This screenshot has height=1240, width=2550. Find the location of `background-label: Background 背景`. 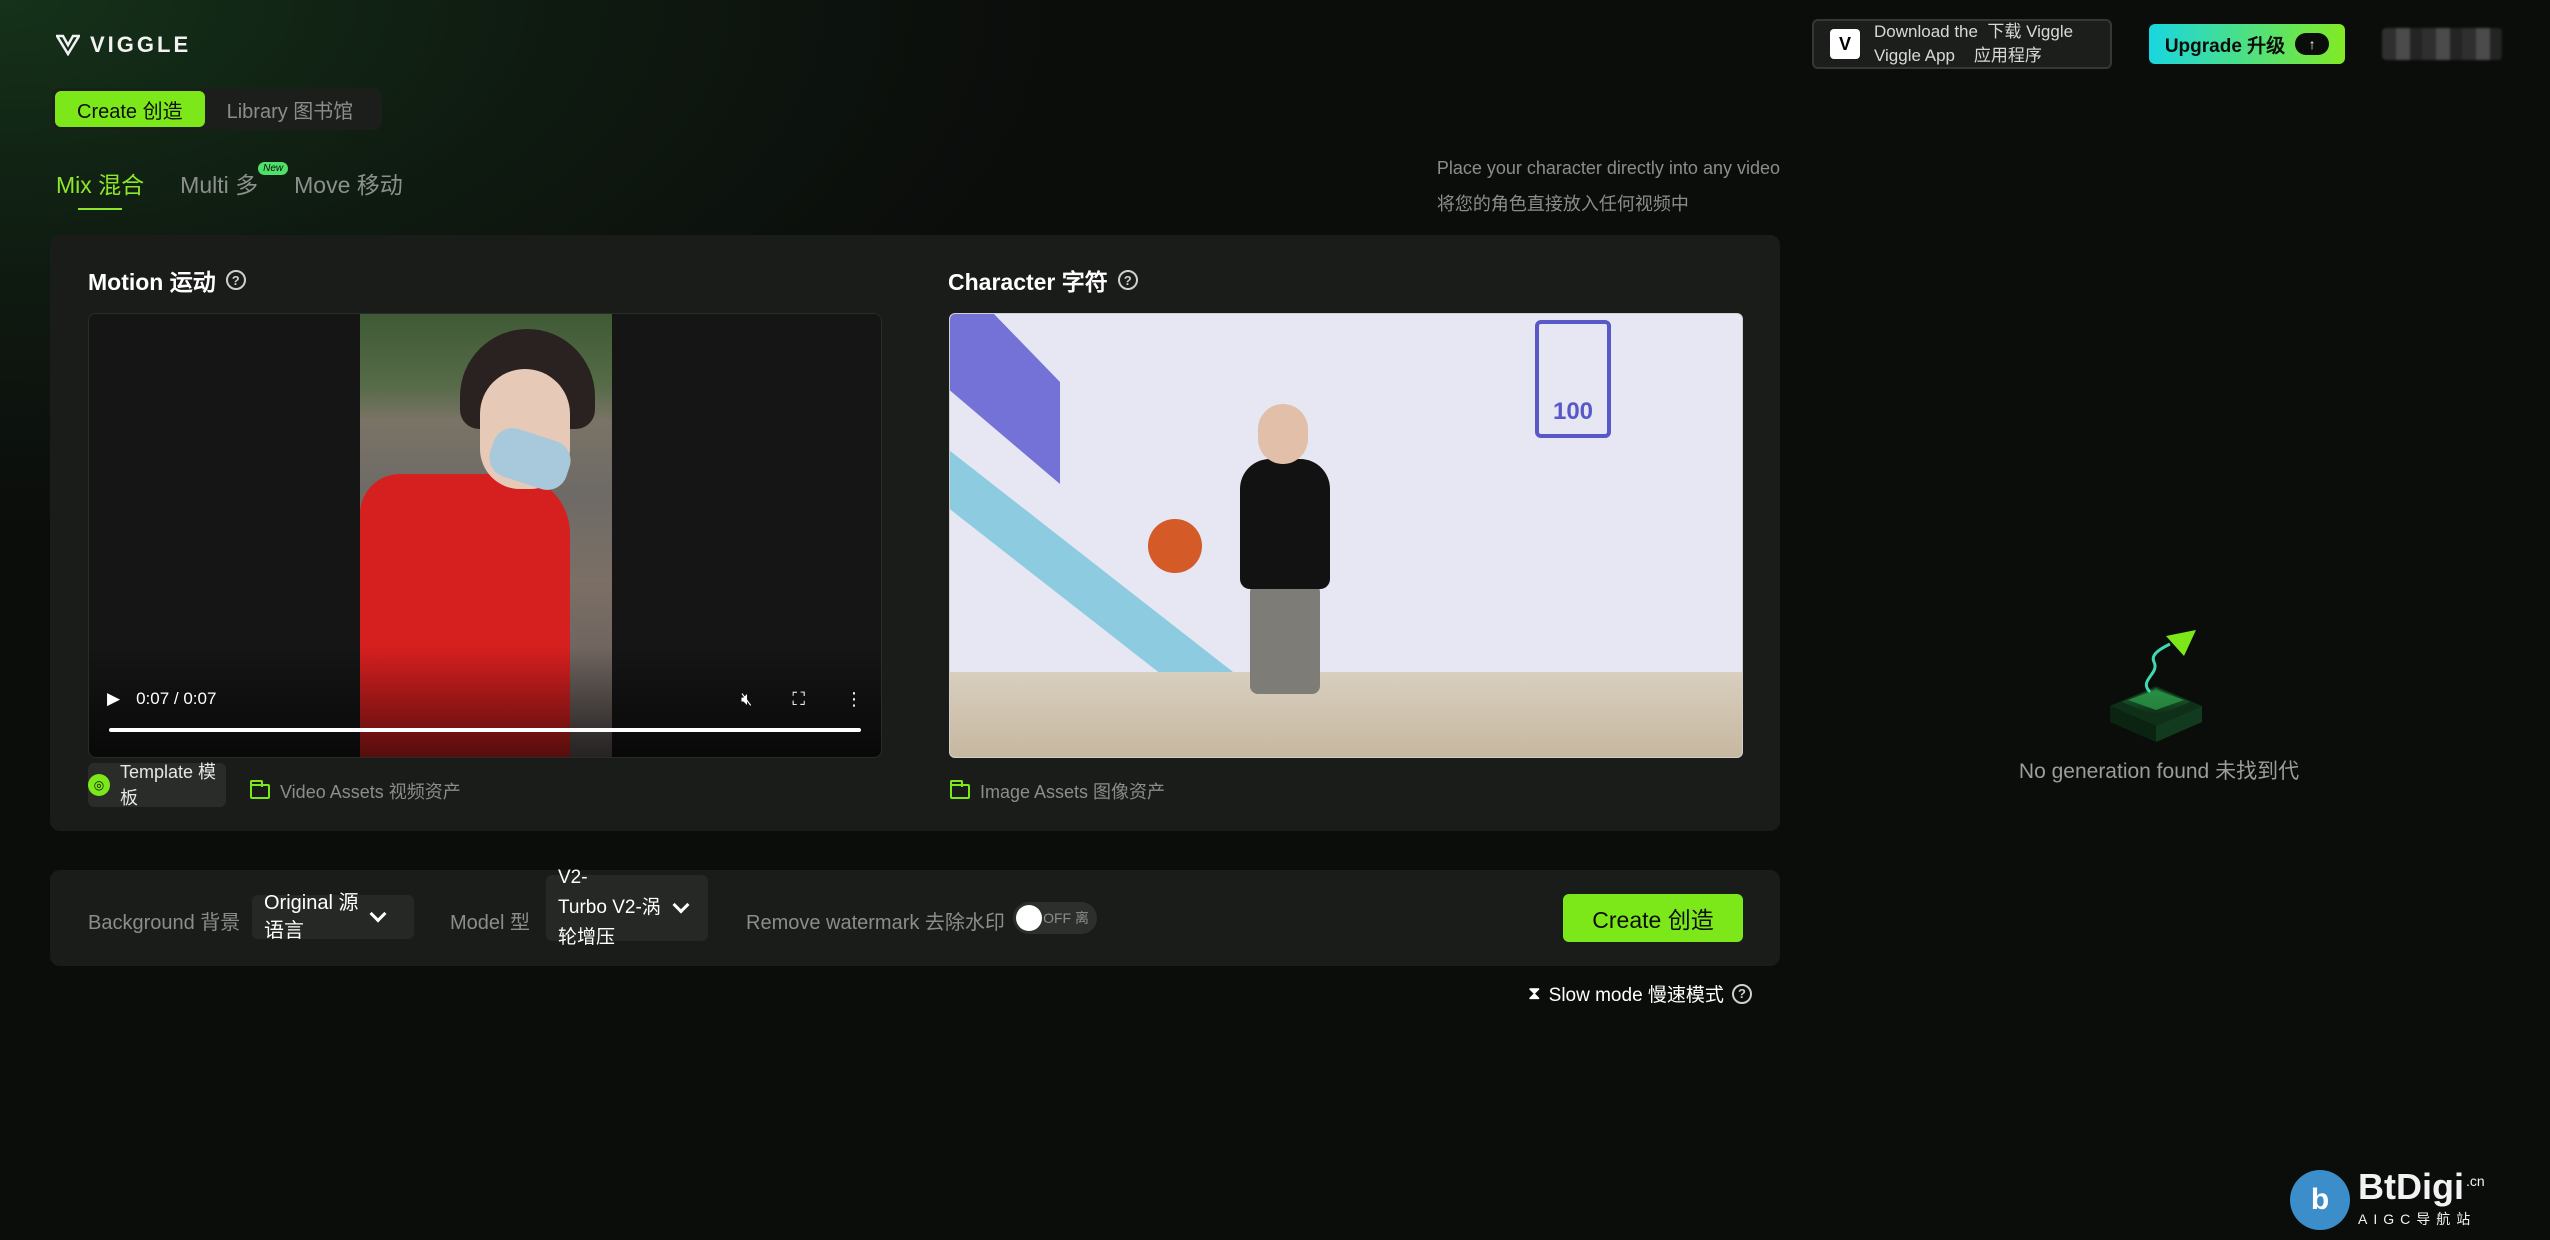

background-label: Background 背景 is located at coordinates (164, 923).